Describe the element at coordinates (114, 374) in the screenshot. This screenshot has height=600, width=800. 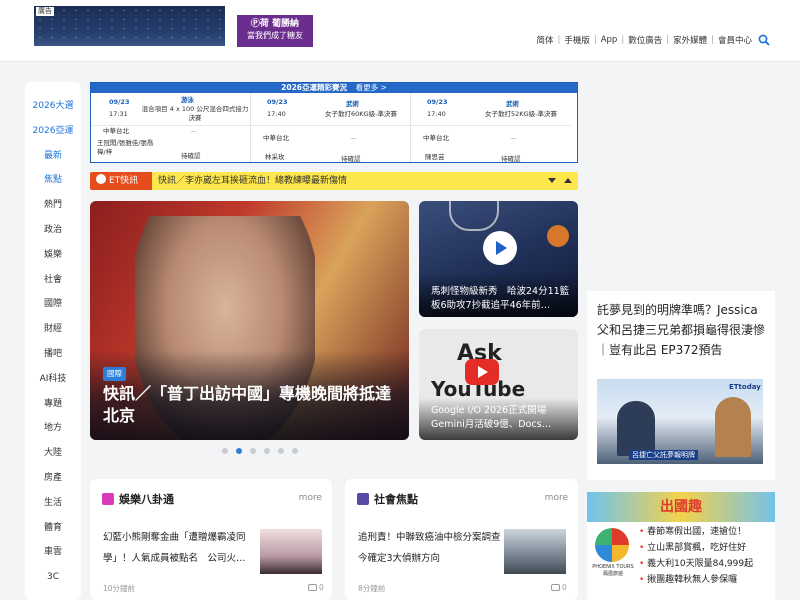
I see `hero-category-tag: 國際` at that location.